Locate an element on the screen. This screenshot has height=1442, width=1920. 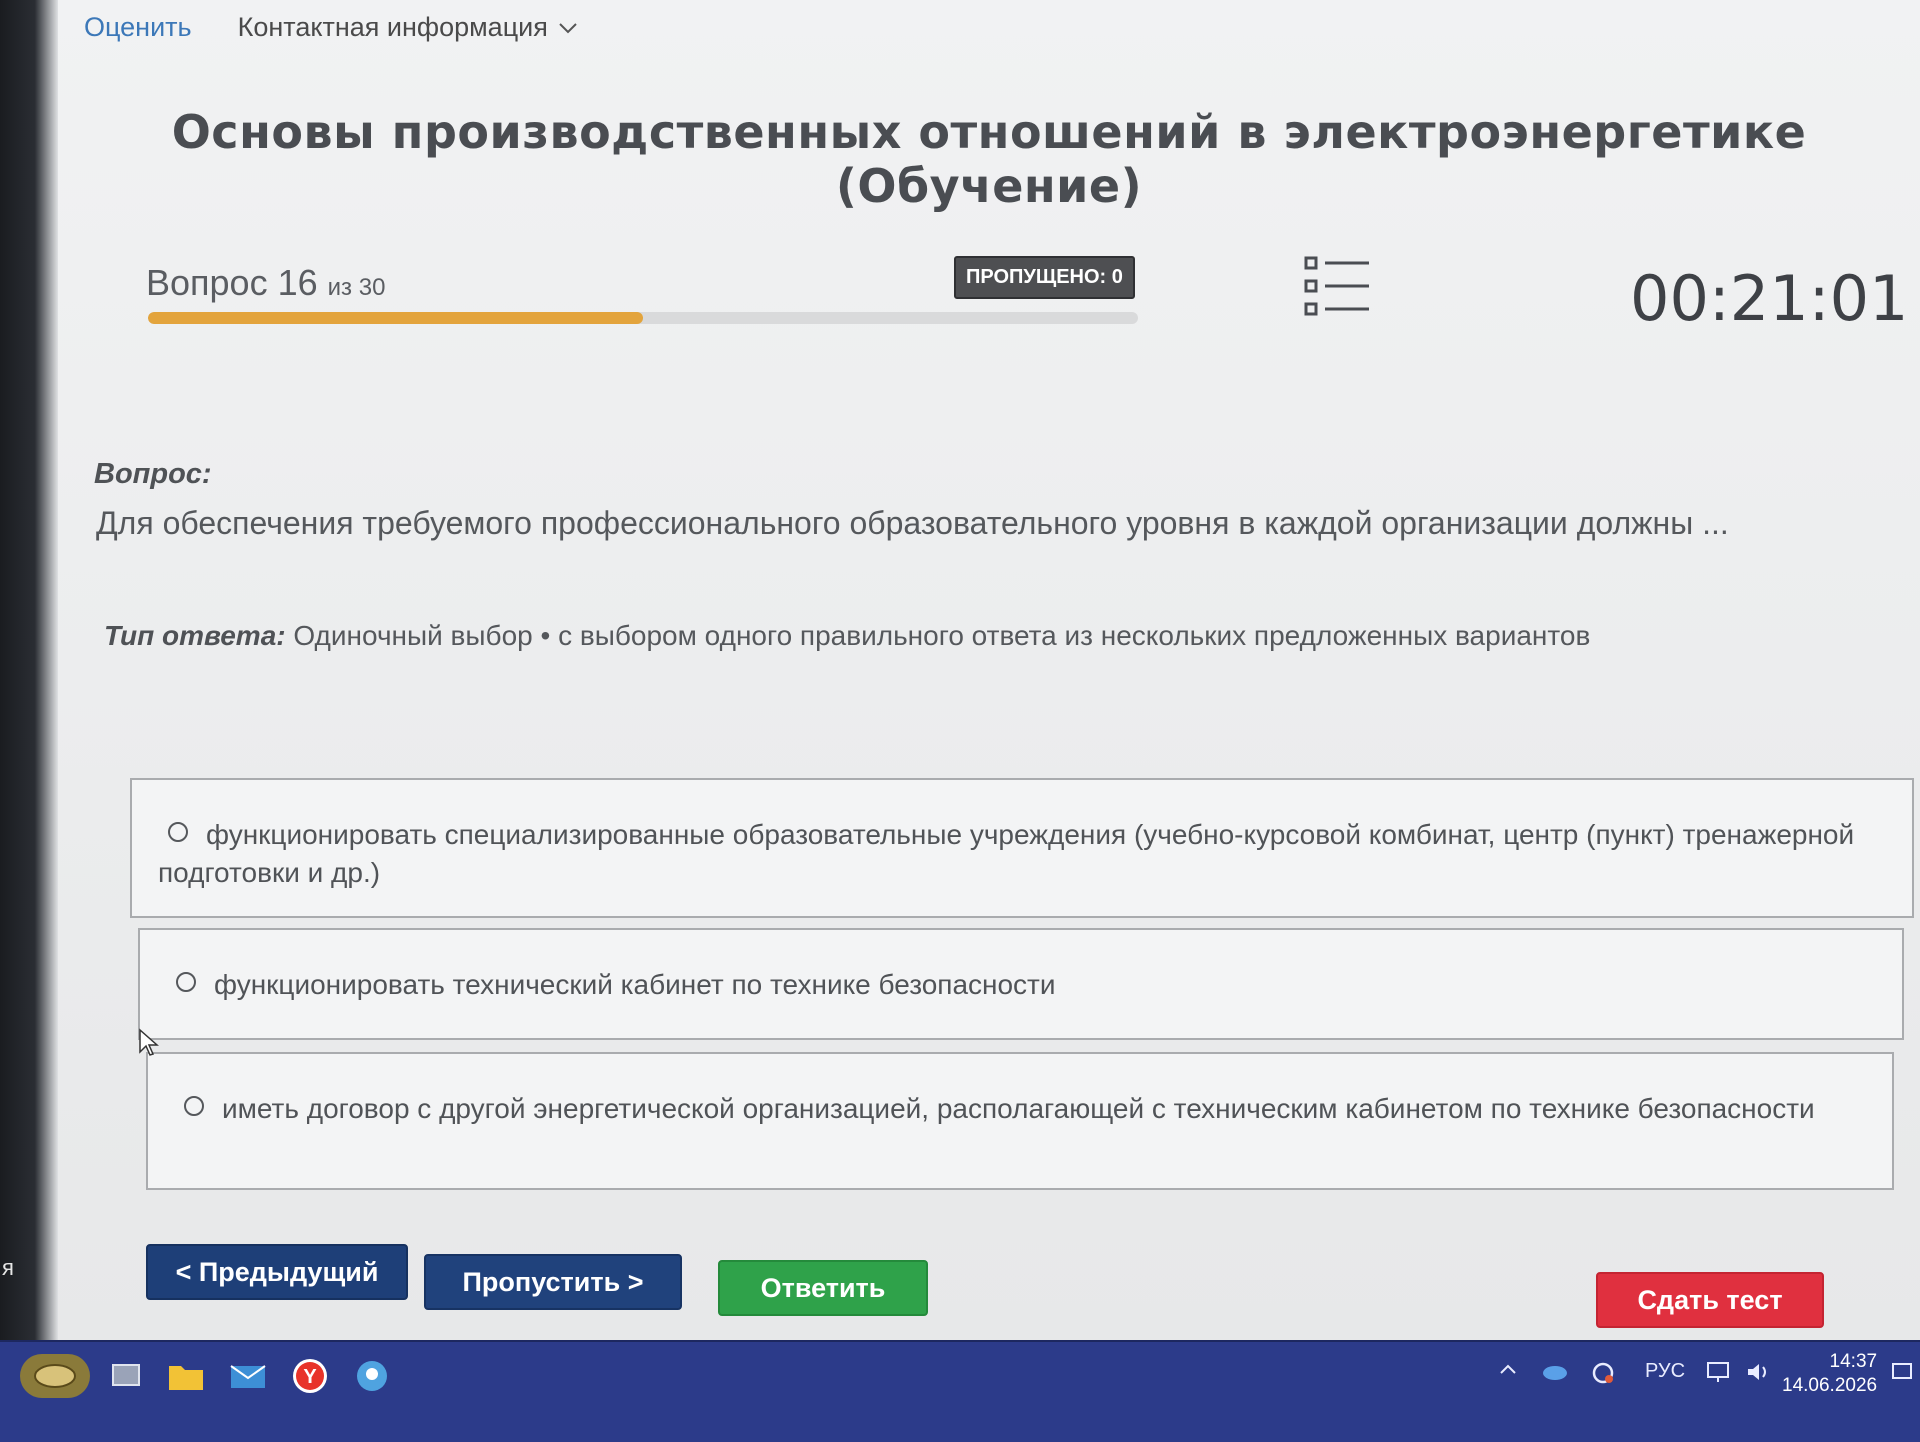
taskbar-date: 14.06.2026 is located at coordinates (1830, 1385).